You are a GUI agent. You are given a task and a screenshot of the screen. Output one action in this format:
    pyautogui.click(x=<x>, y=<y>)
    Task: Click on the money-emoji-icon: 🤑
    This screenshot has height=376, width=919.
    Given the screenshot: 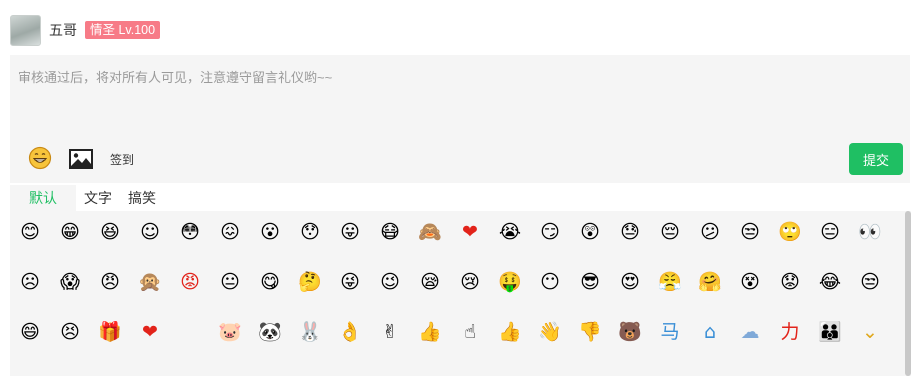 What is the action you would take?
    pyautogui.click(x=510, y=282)
    